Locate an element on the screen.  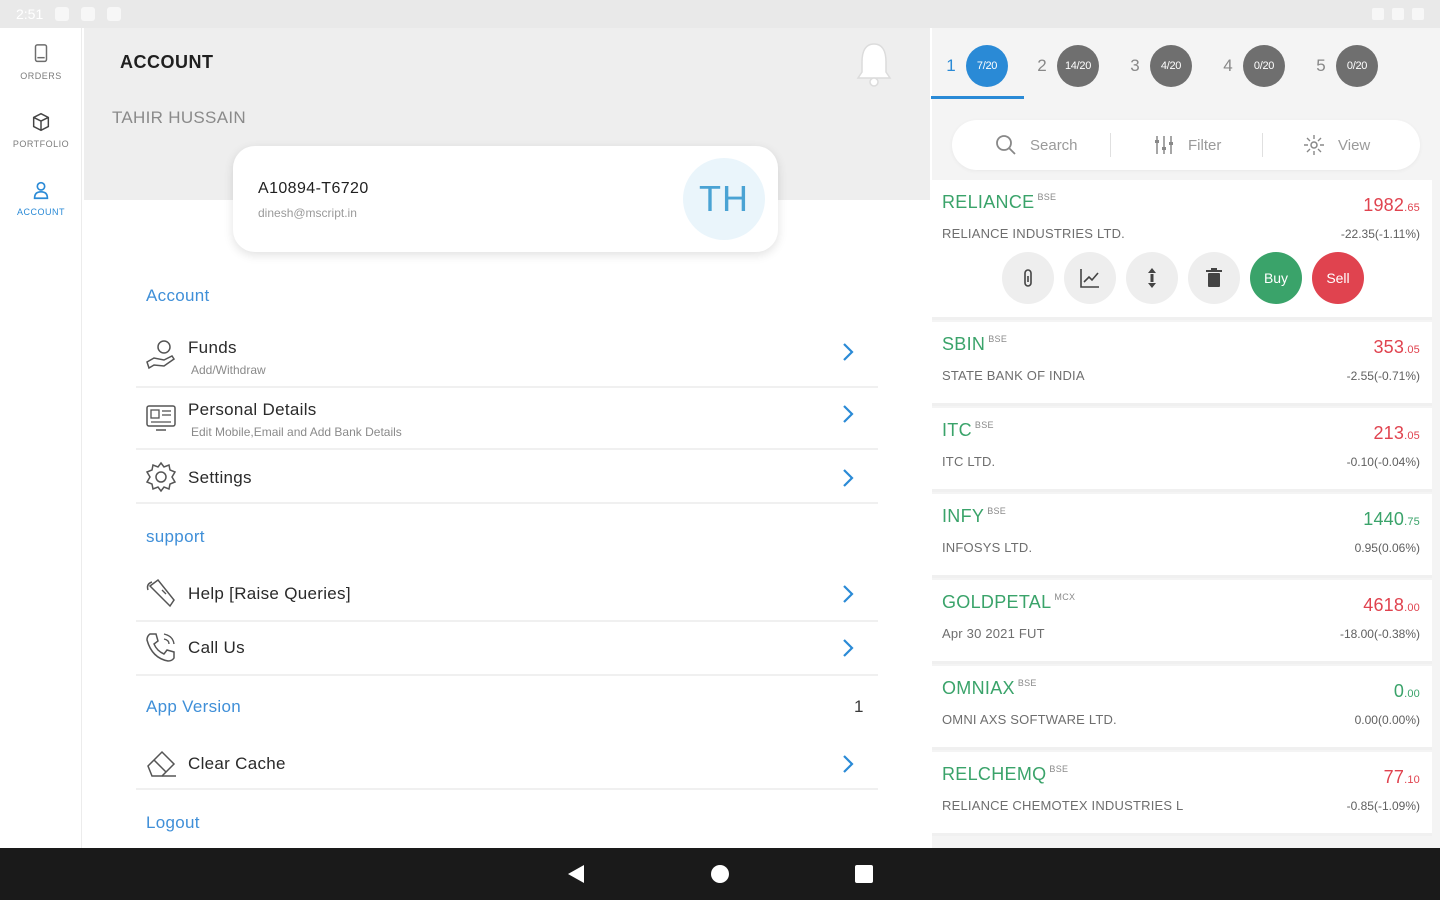
price-change: -18.00(-0.38%) is located at coordinates (1379, 634).